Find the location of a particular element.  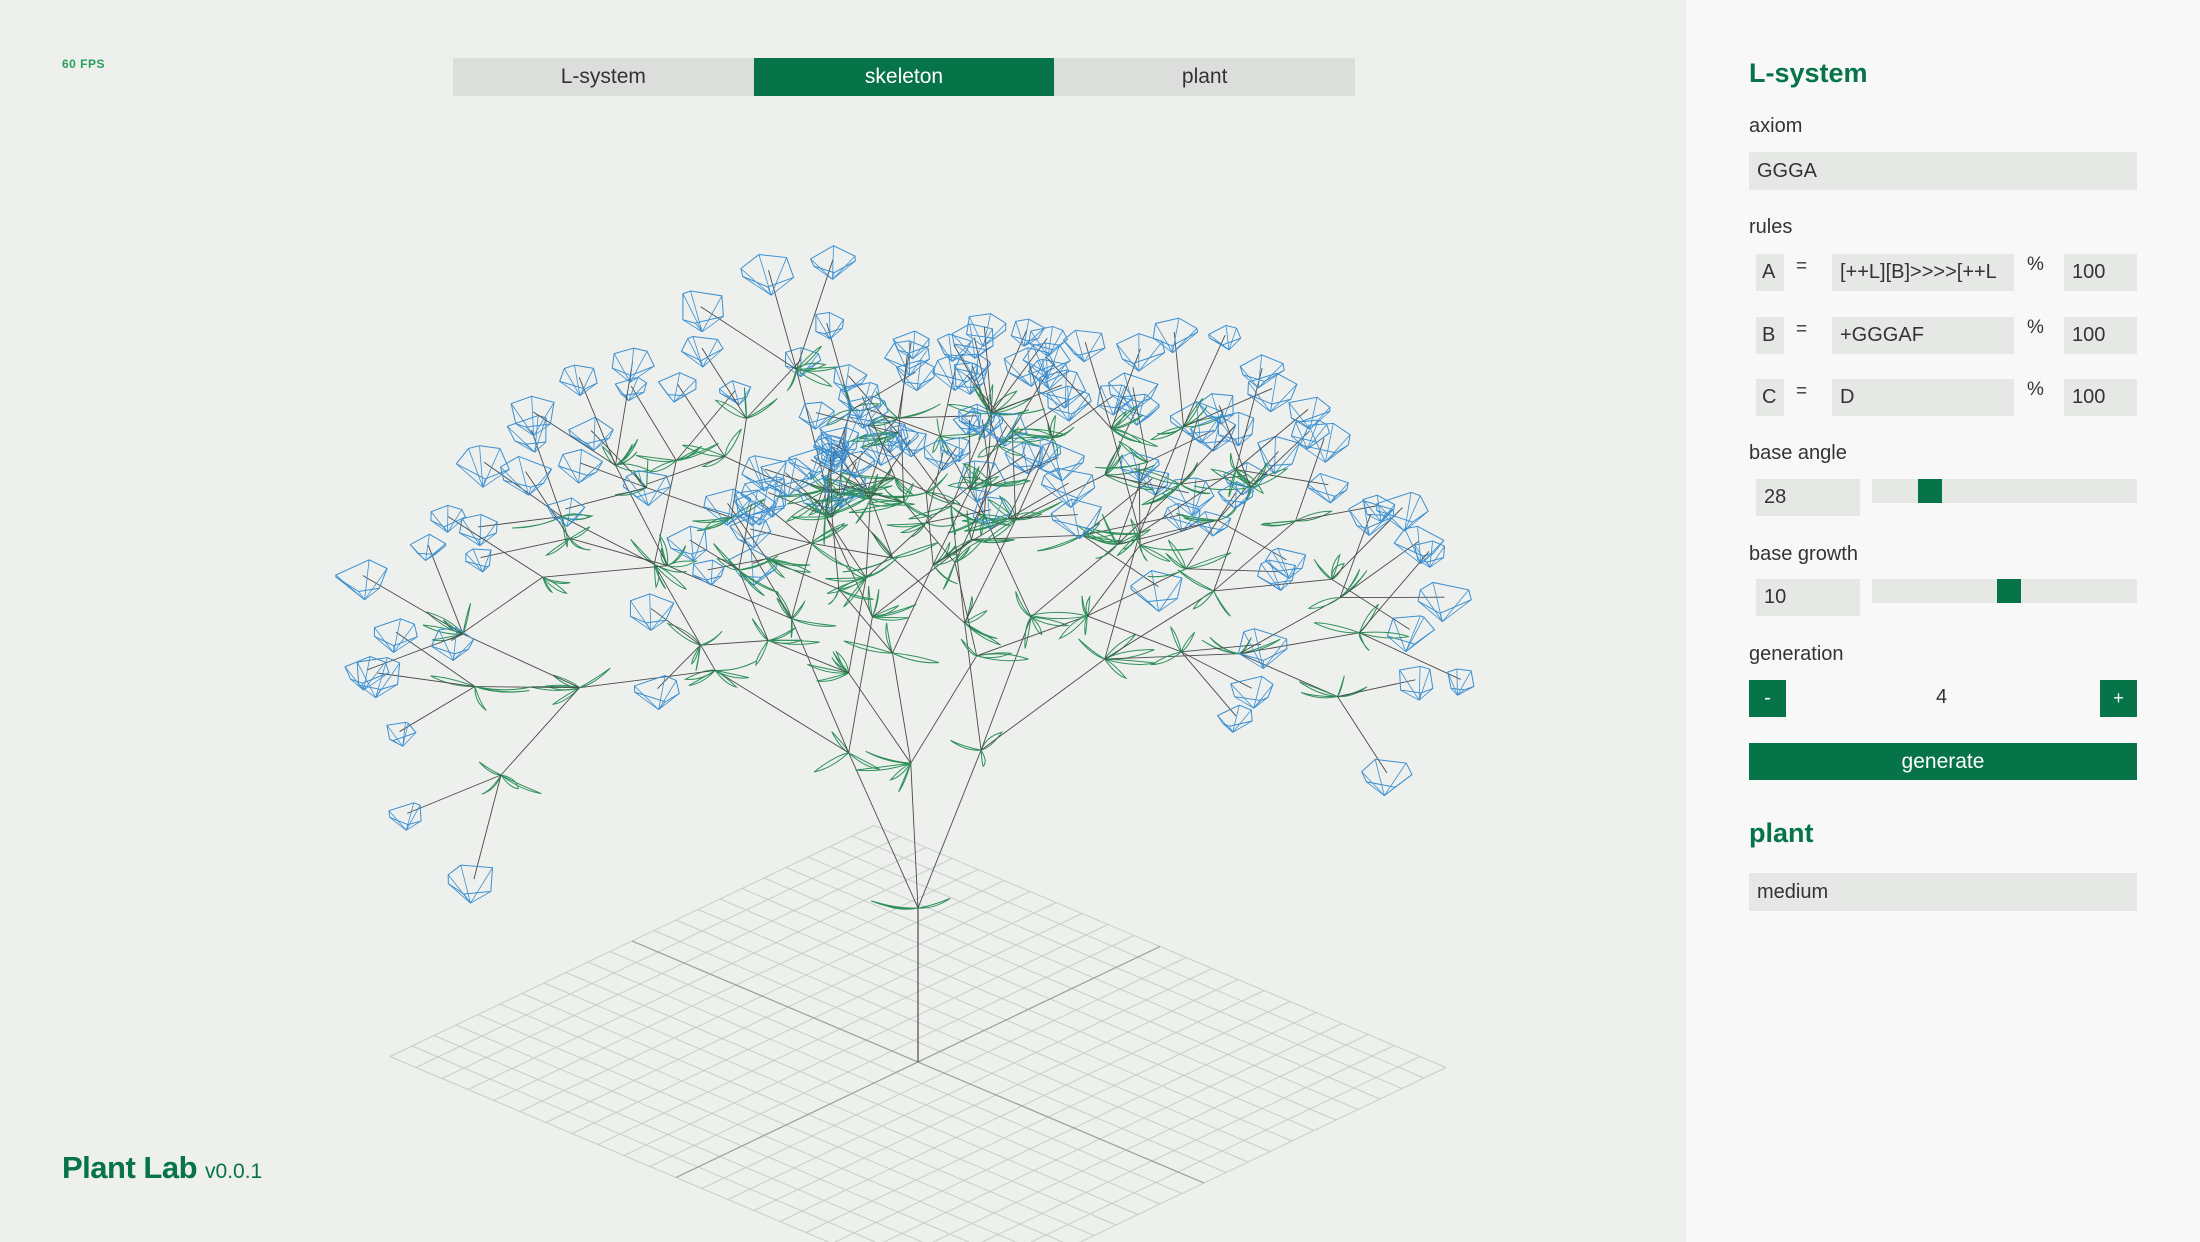

generation-increment-button: + is located at coordinates (2118, 698).